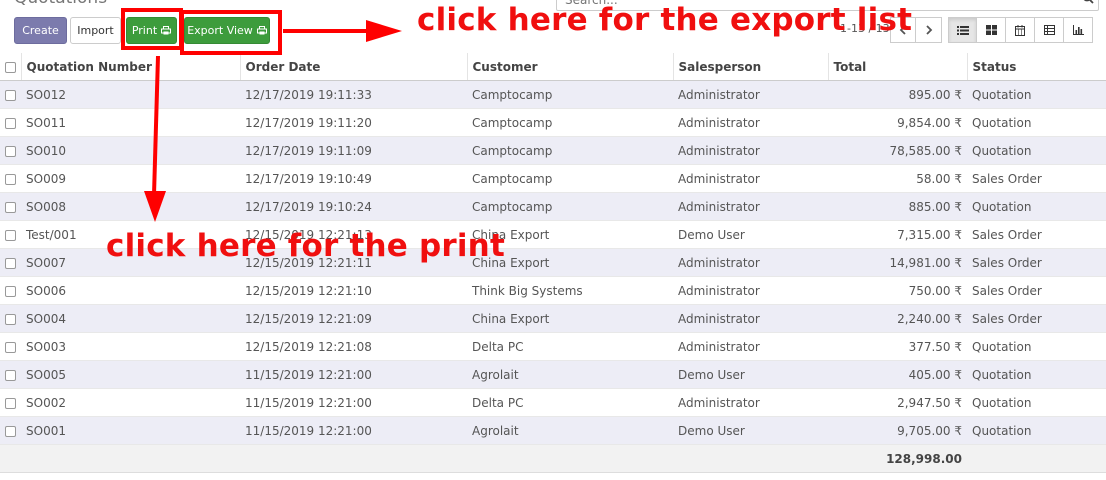  What do you see at coordinates (156, 125) in the screenshot?
I see `print-arrow-shaft` at bounding box center [156, 125].